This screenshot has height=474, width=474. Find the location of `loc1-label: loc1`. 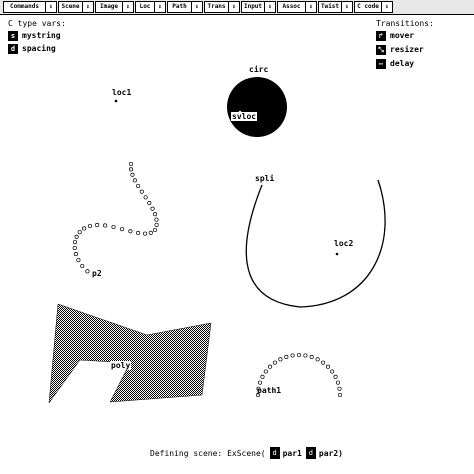

loc1-label: loc1 is located at coordinates (121, 92).